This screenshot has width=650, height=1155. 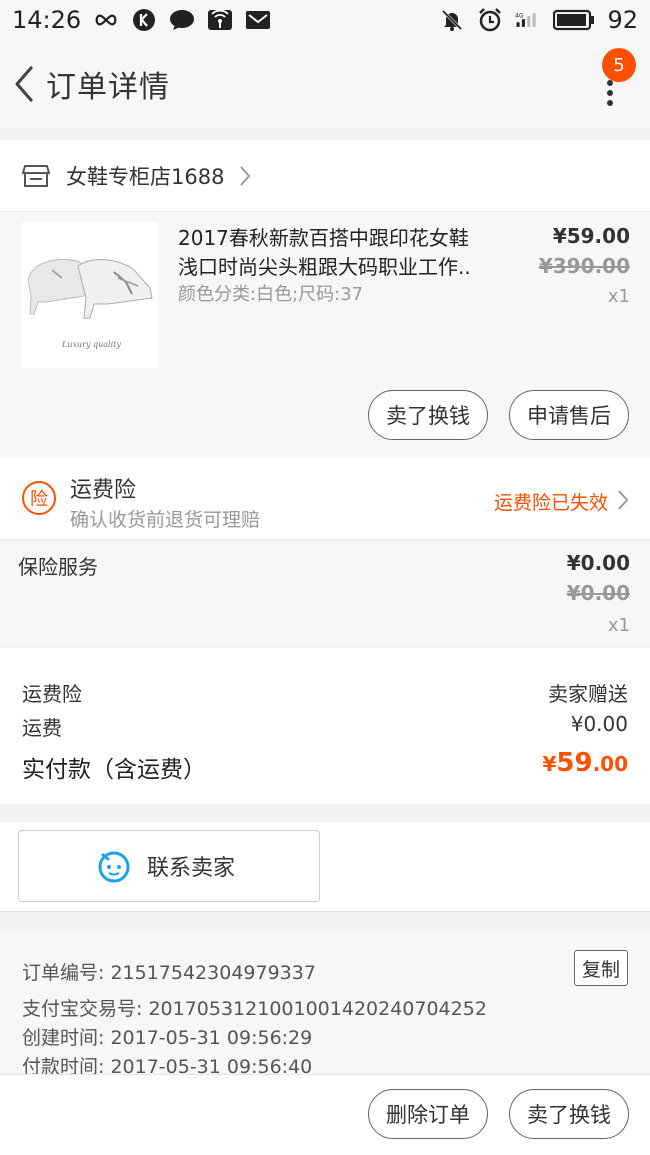 What do you see at coordinates (325, 20) in the screenshot?
I see `status-bar: 14:26 4G 92` at bounding box center [325, 20].